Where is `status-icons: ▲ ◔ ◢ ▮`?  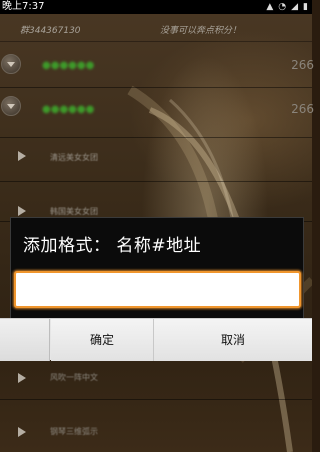 status-icons: ▲ ◔ ◢ ▮ is located at coordinates (287, 7).